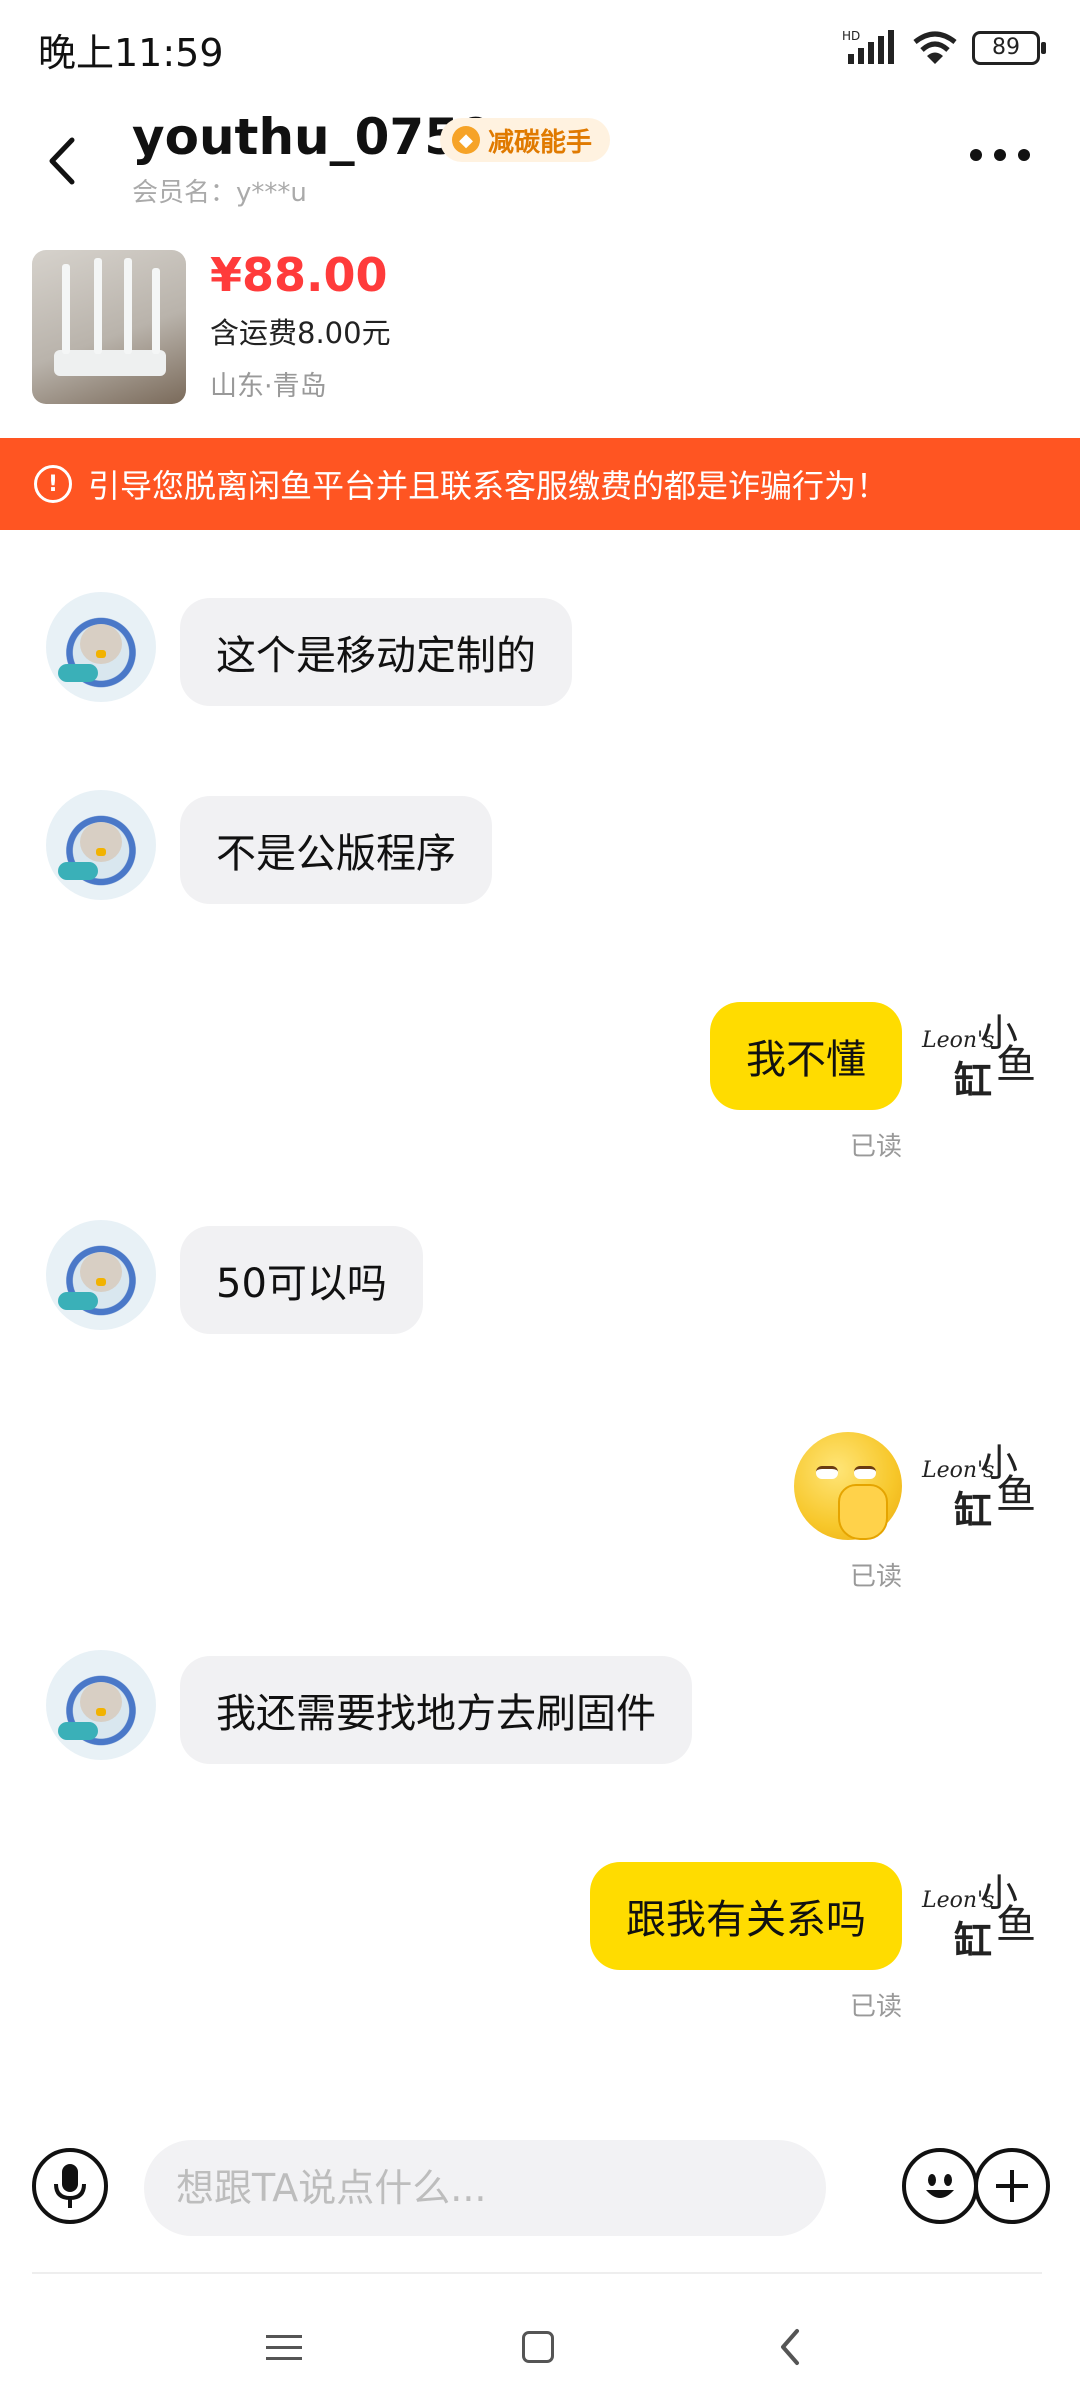 The width and height of the screenshot is (1080, 2400). I want to click on emoji-hand, so click(863, 1512).